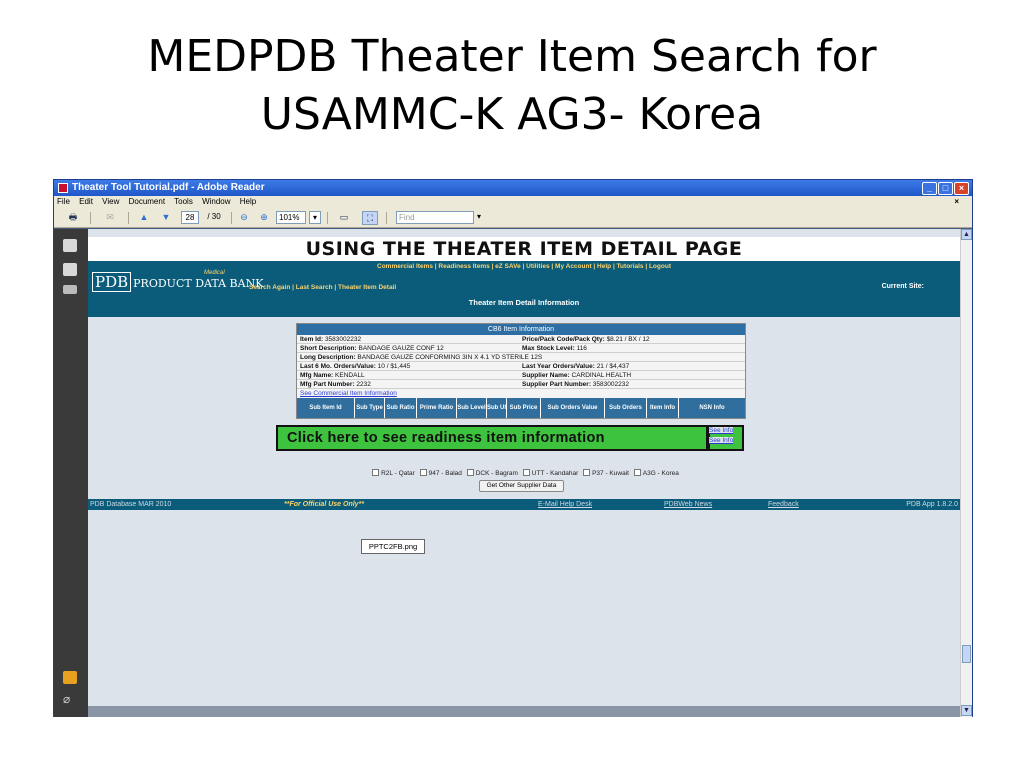 The image size is (1024, 768). I want to click on col-sub-ratio: Sub Ratio, so click(401, 408).